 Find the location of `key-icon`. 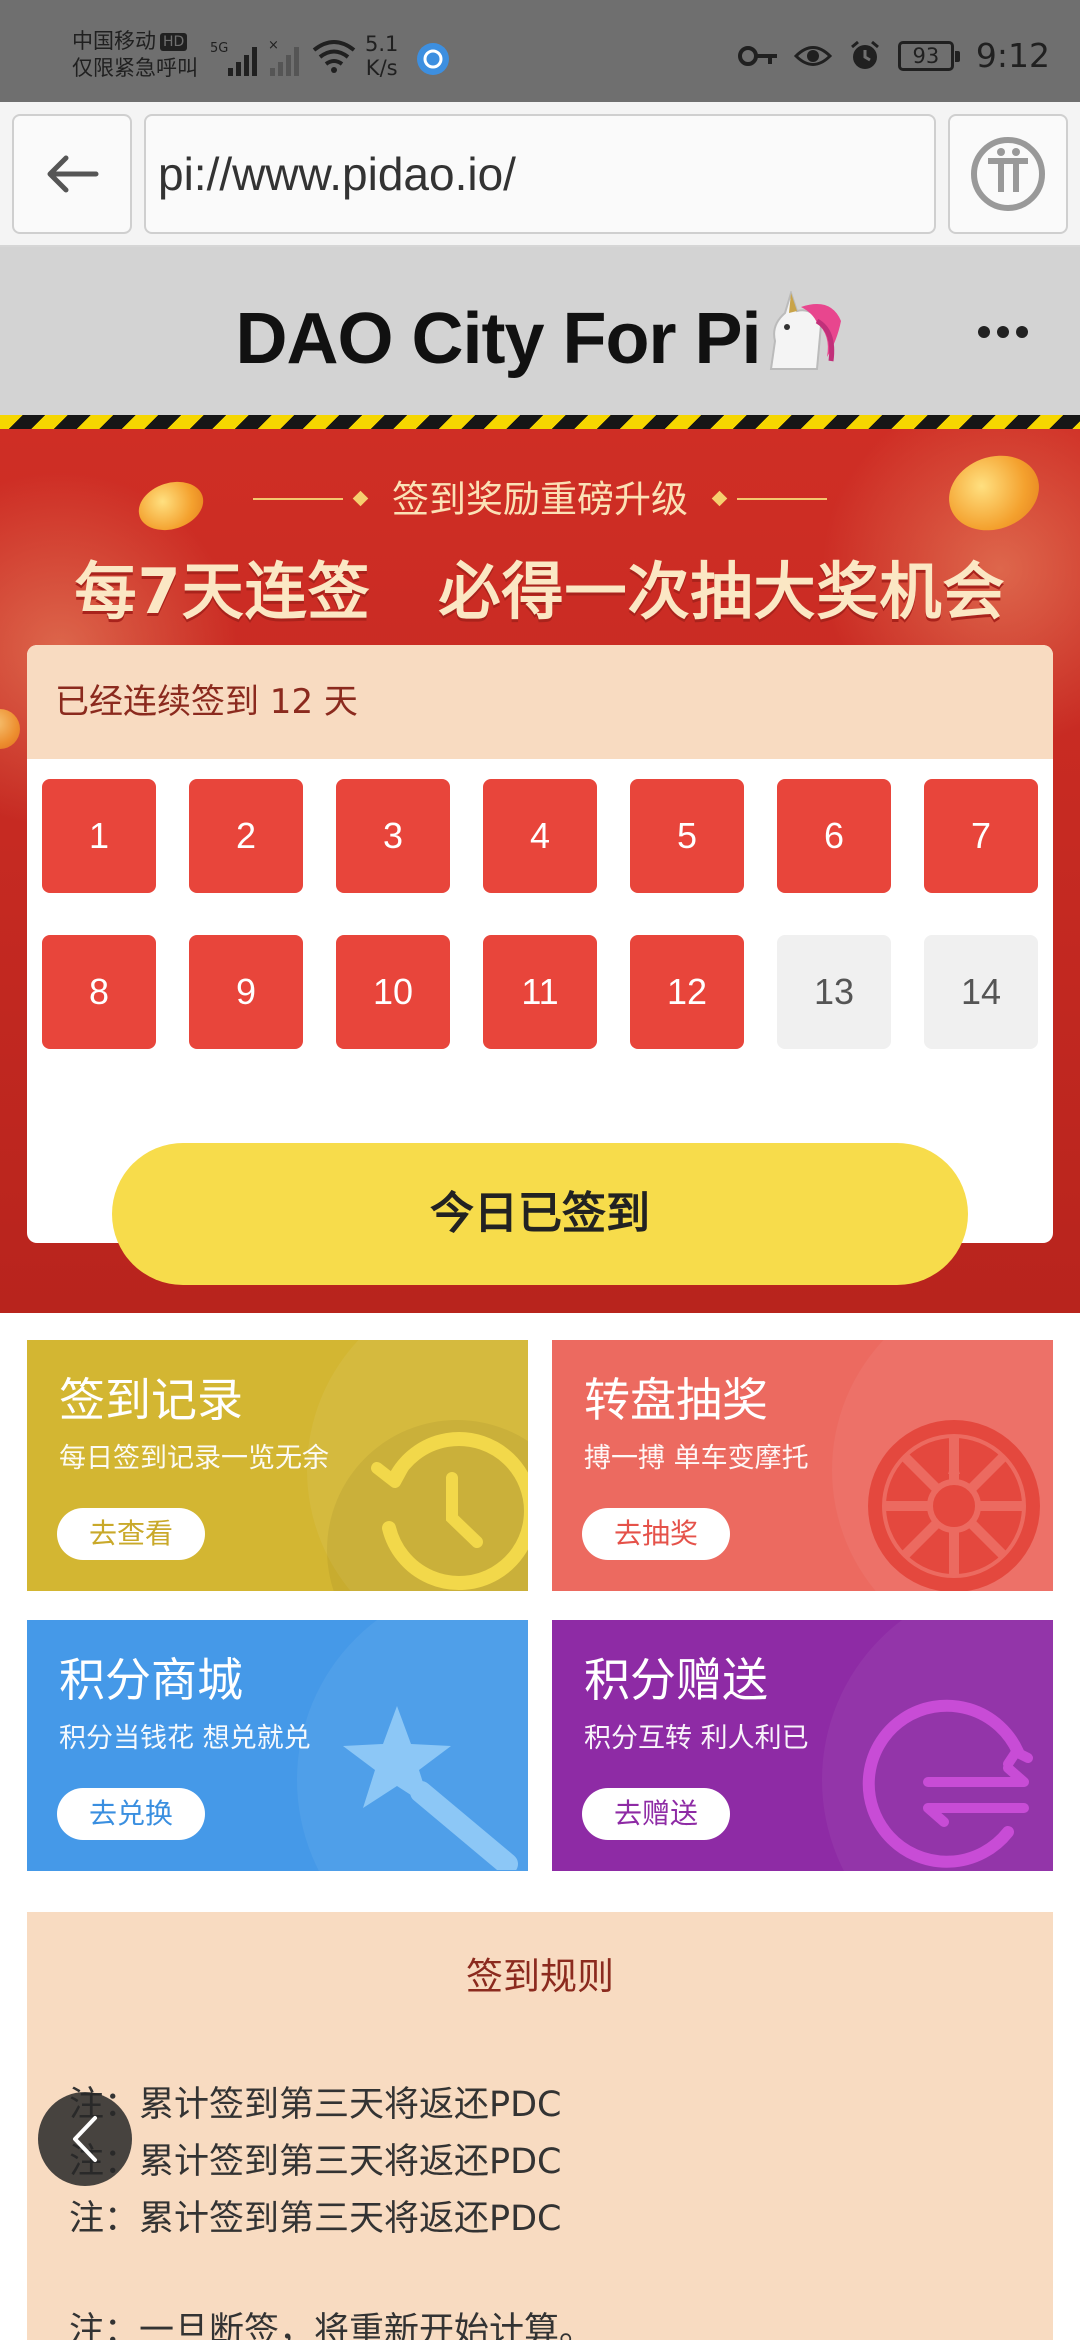

key-icon is located at coordinates (757, 55).